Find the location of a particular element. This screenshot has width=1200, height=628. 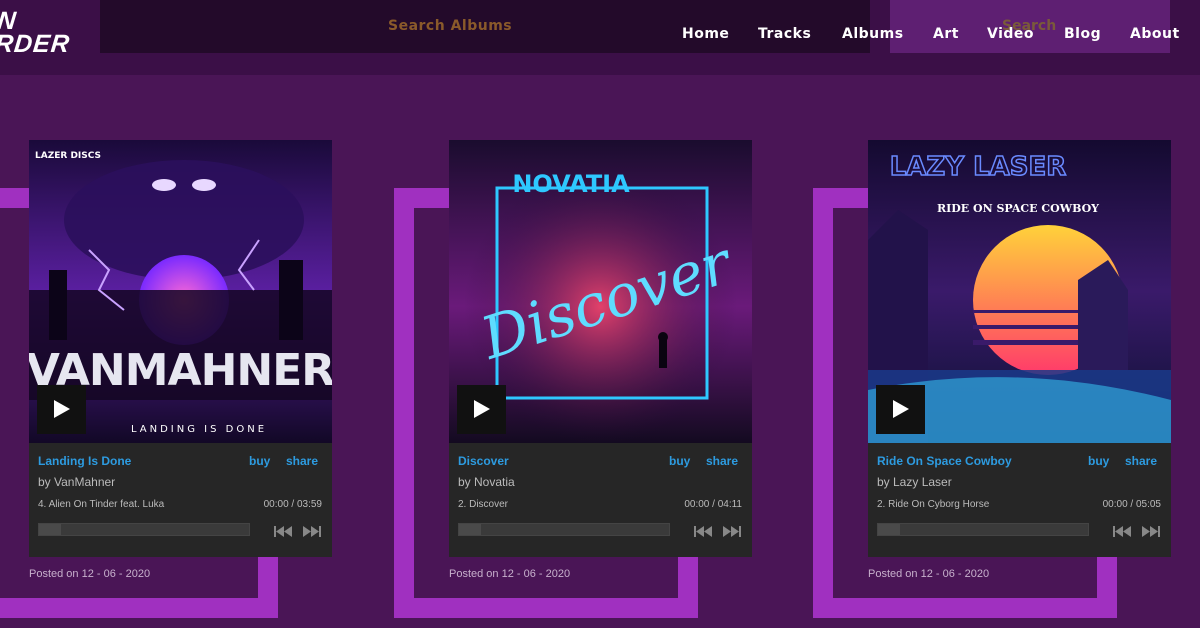

album-title-2: Discover is located at coordinates (483, 461).